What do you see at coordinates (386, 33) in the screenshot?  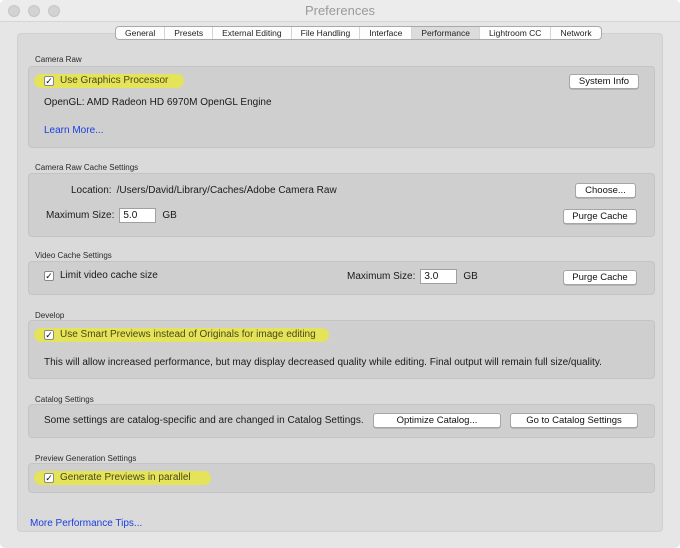 I see `tab-interface: Interface` at bounding box center [386, 33].